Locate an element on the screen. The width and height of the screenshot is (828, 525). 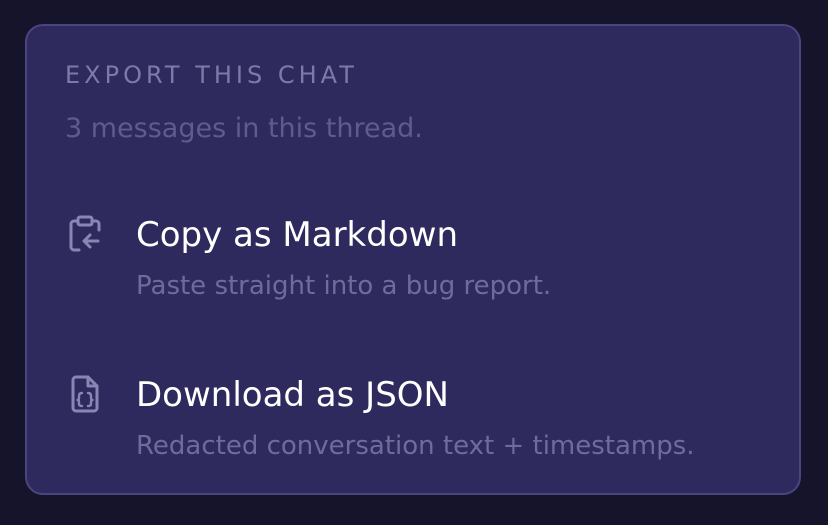
download-as-json-description: Redacted conversation text + timestamps. is located at coordinates (415, 446).